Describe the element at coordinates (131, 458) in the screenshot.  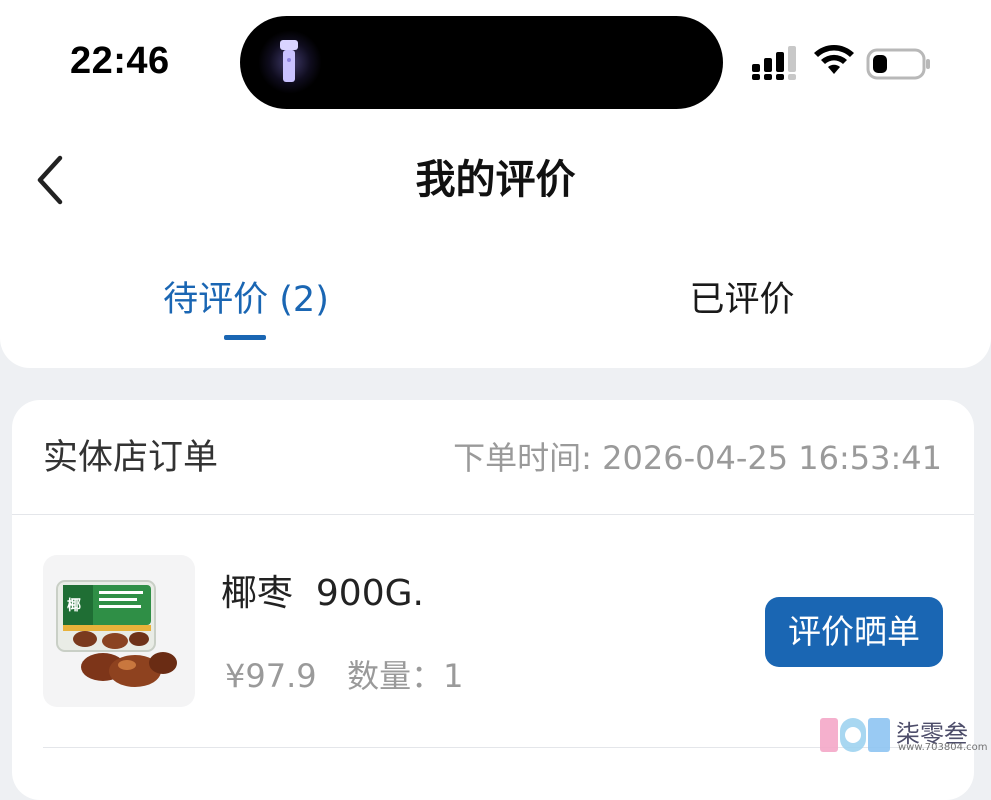
I see `store-order-label: 实体店订单` at that location.